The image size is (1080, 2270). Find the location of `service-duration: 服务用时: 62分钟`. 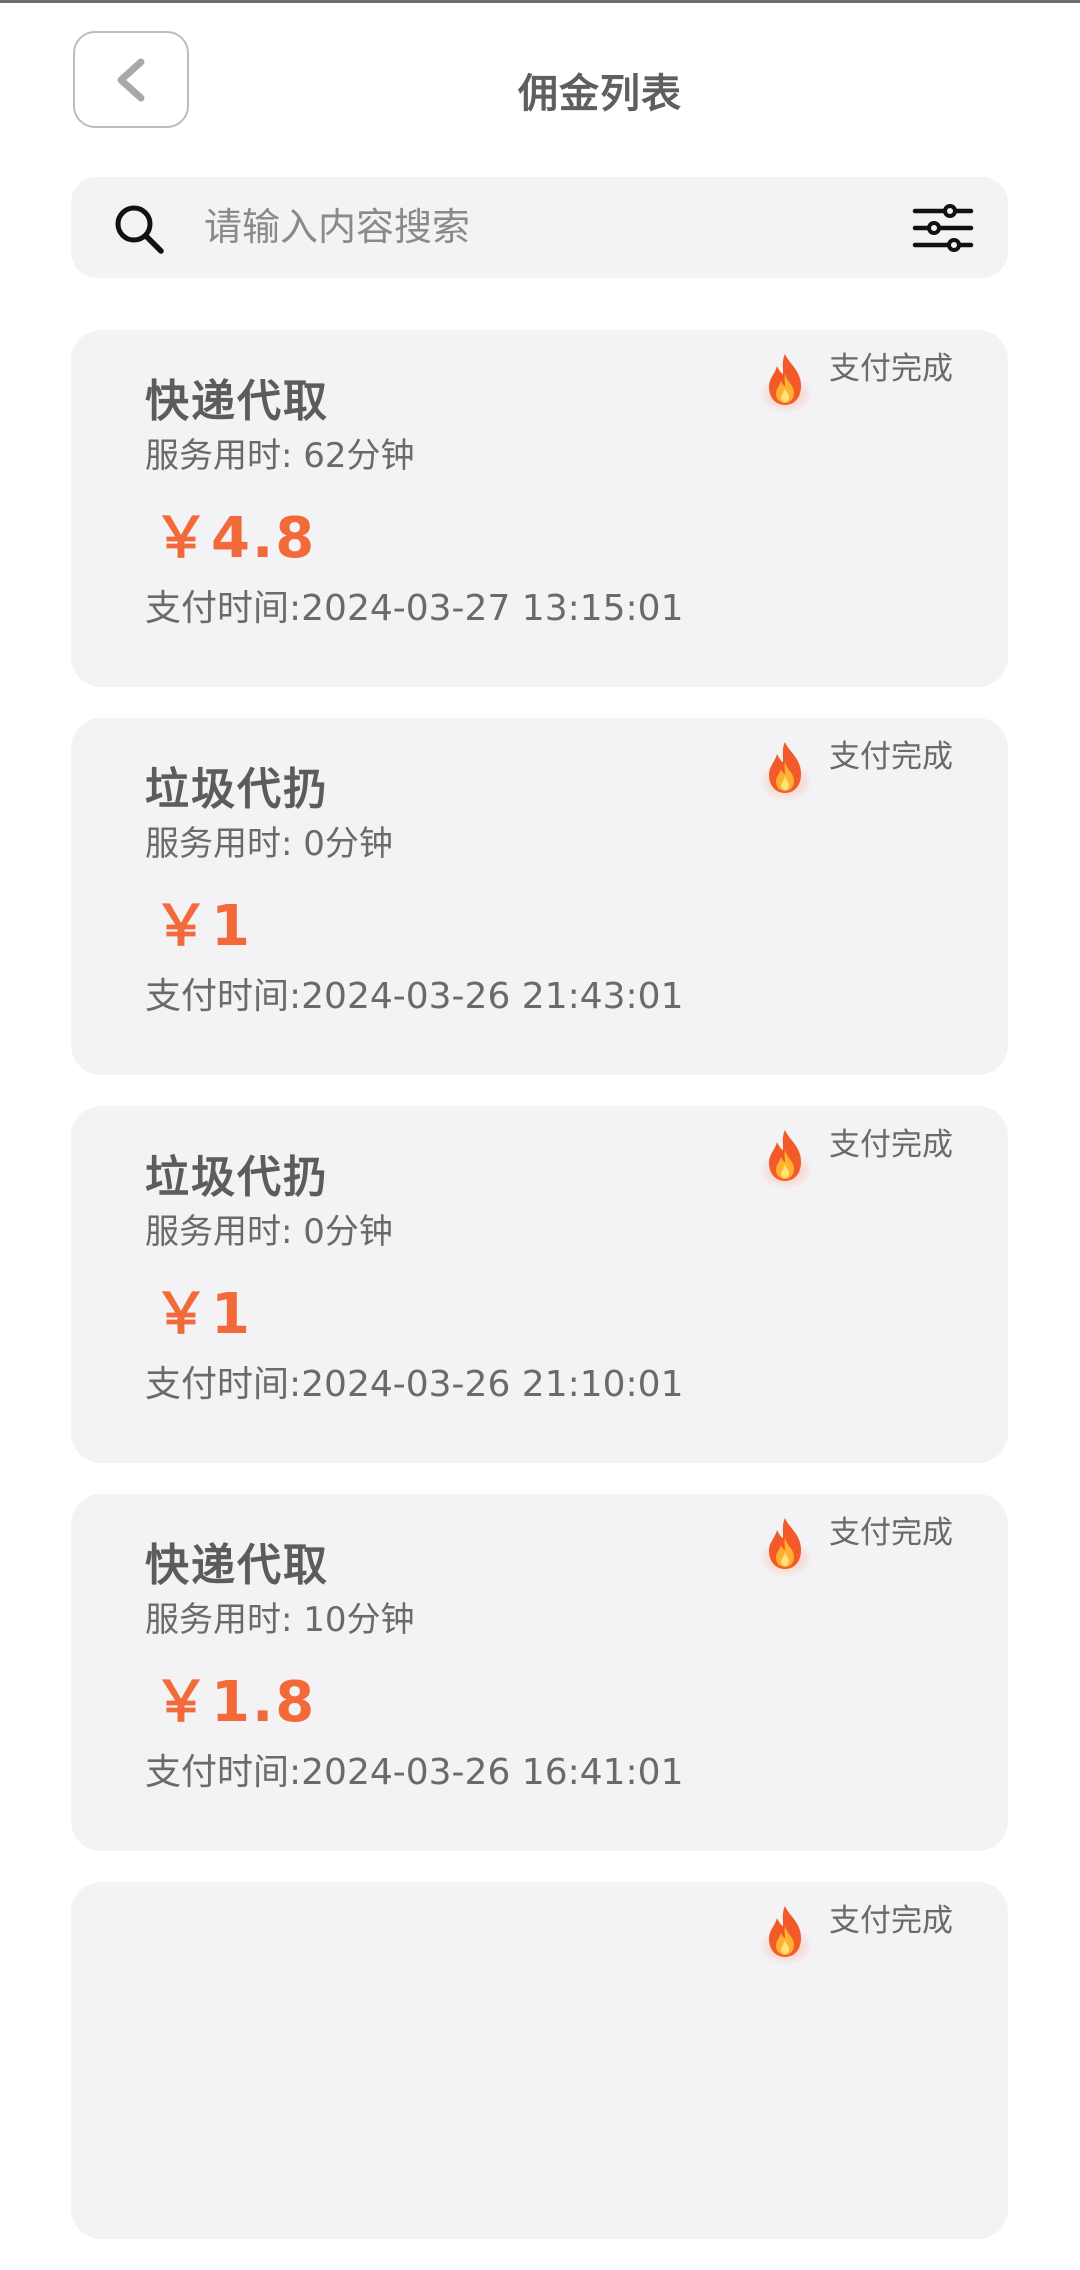

service-duration: 服务用时: 62分钟 is located at coordinates (280, 456).